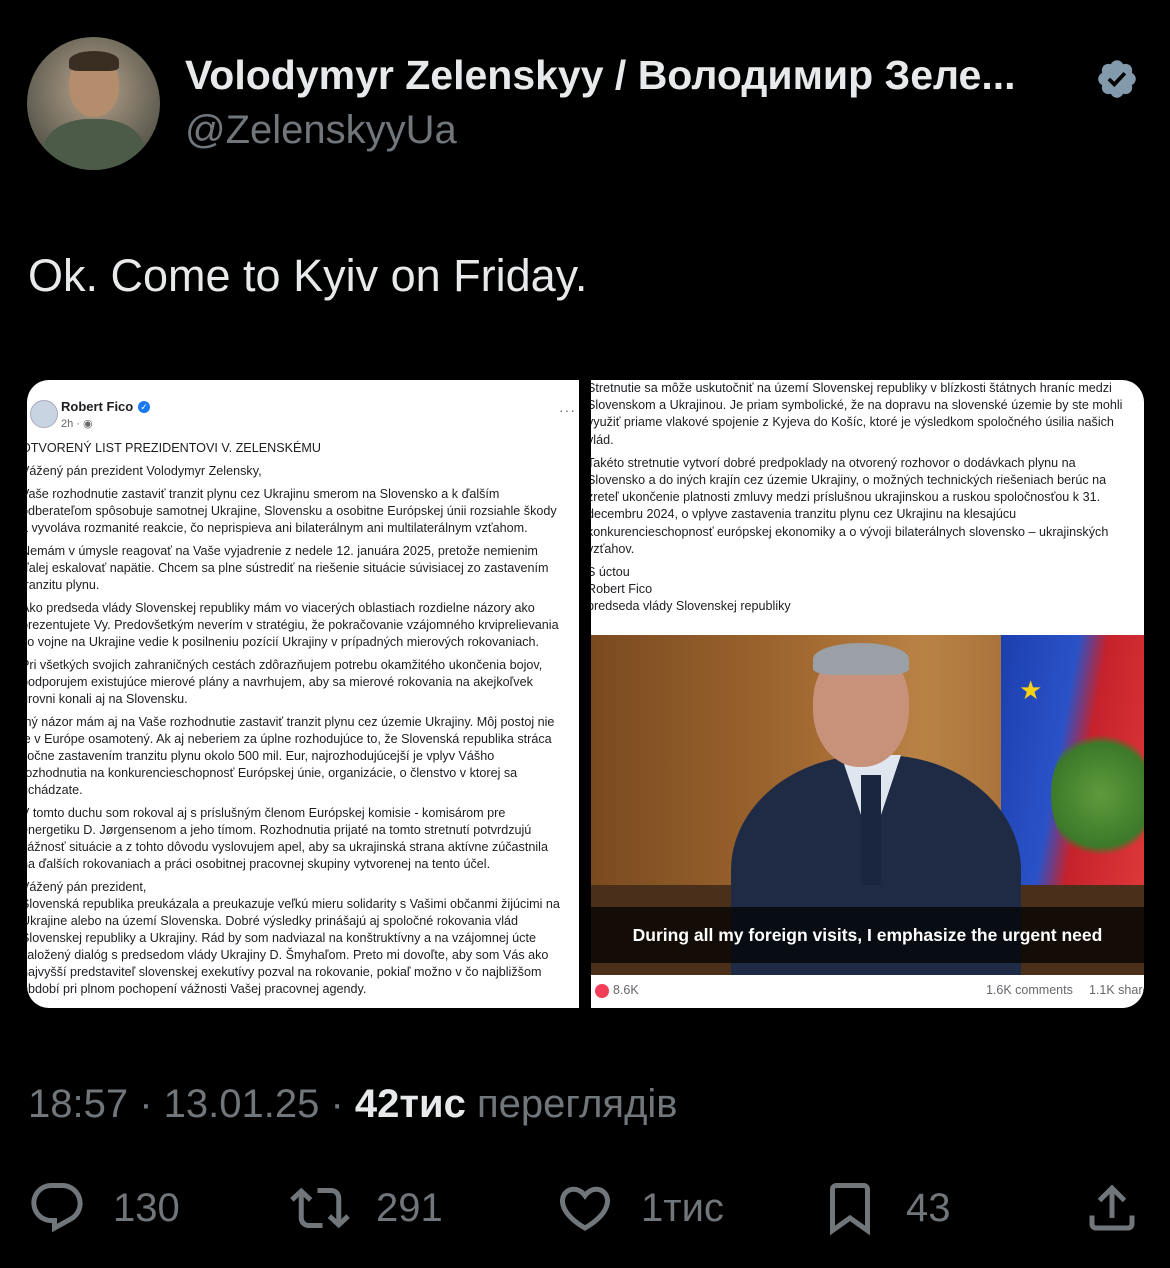 The height and width of the screenshot is (1268, 1170). Describe the element at coordinates (93, 103) in the screenshot. I see `author-avatar` at that location.